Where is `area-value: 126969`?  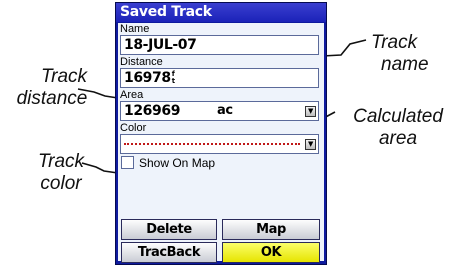 area-value: 126969 is located at coordinates (152, 111).